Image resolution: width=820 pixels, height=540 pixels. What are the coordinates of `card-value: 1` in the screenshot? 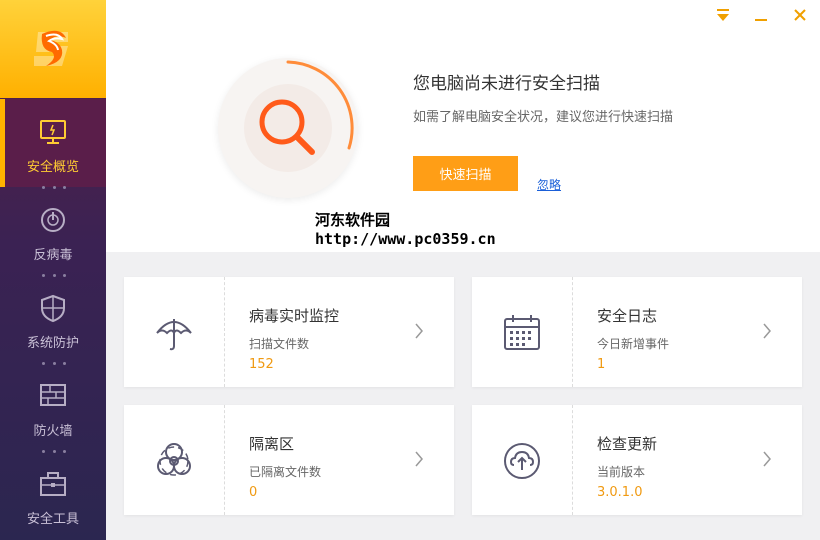 It's located at (601, 364).